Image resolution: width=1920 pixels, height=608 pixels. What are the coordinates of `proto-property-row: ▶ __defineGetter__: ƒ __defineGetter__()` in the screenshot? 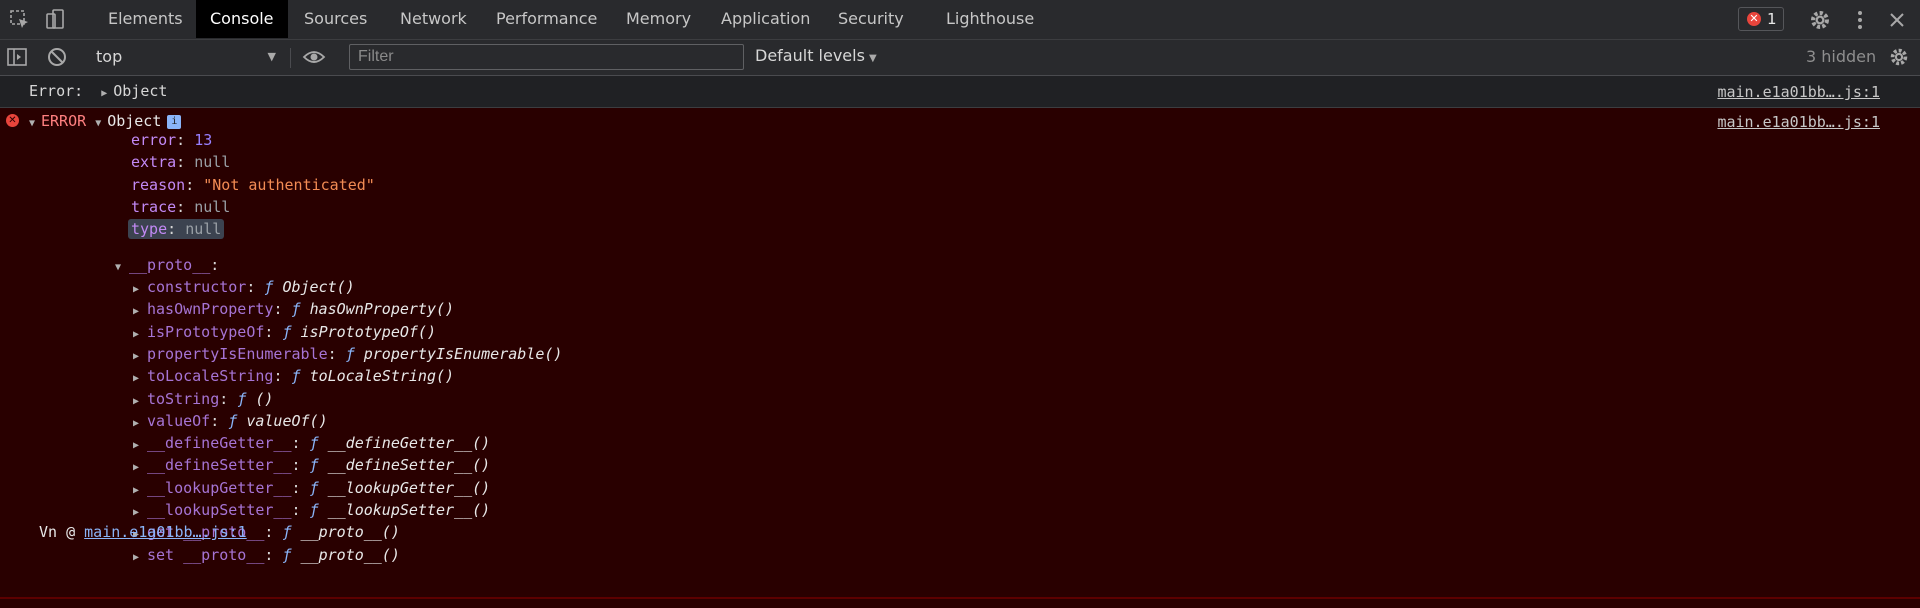 It's located at (311, 443).